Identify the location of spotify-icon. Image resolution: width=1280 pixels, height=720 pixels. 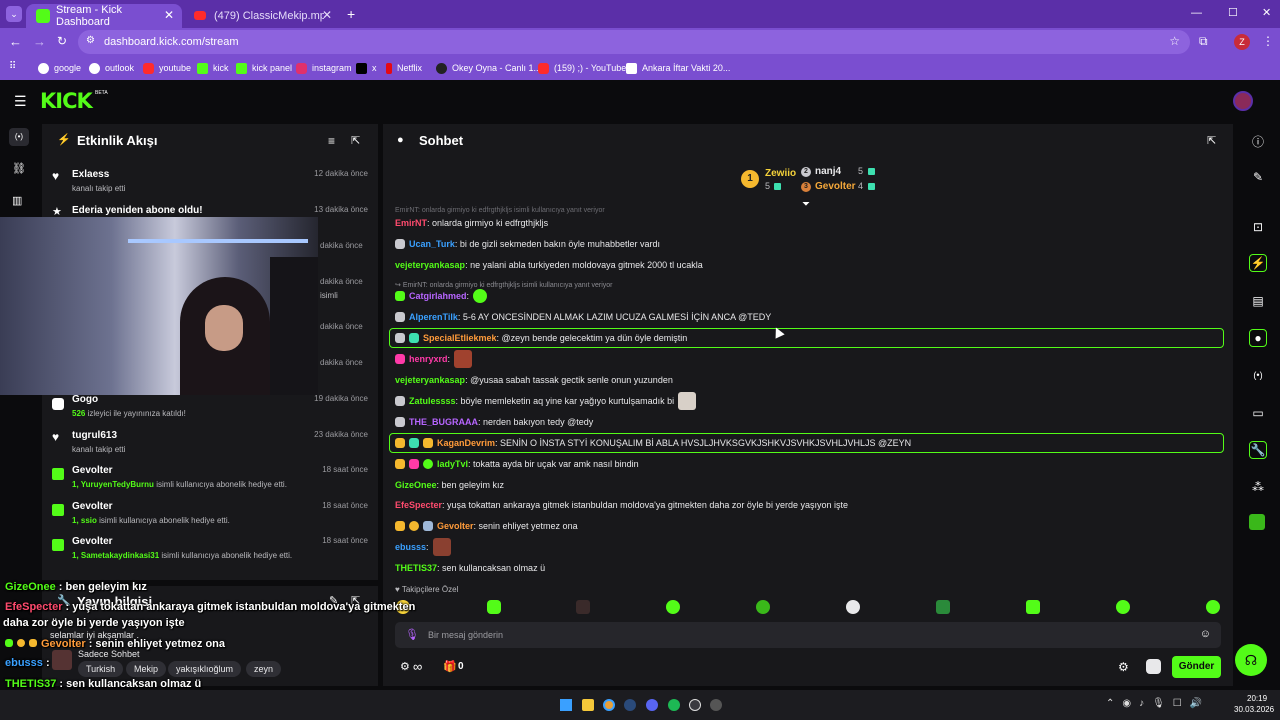
(674, 705).